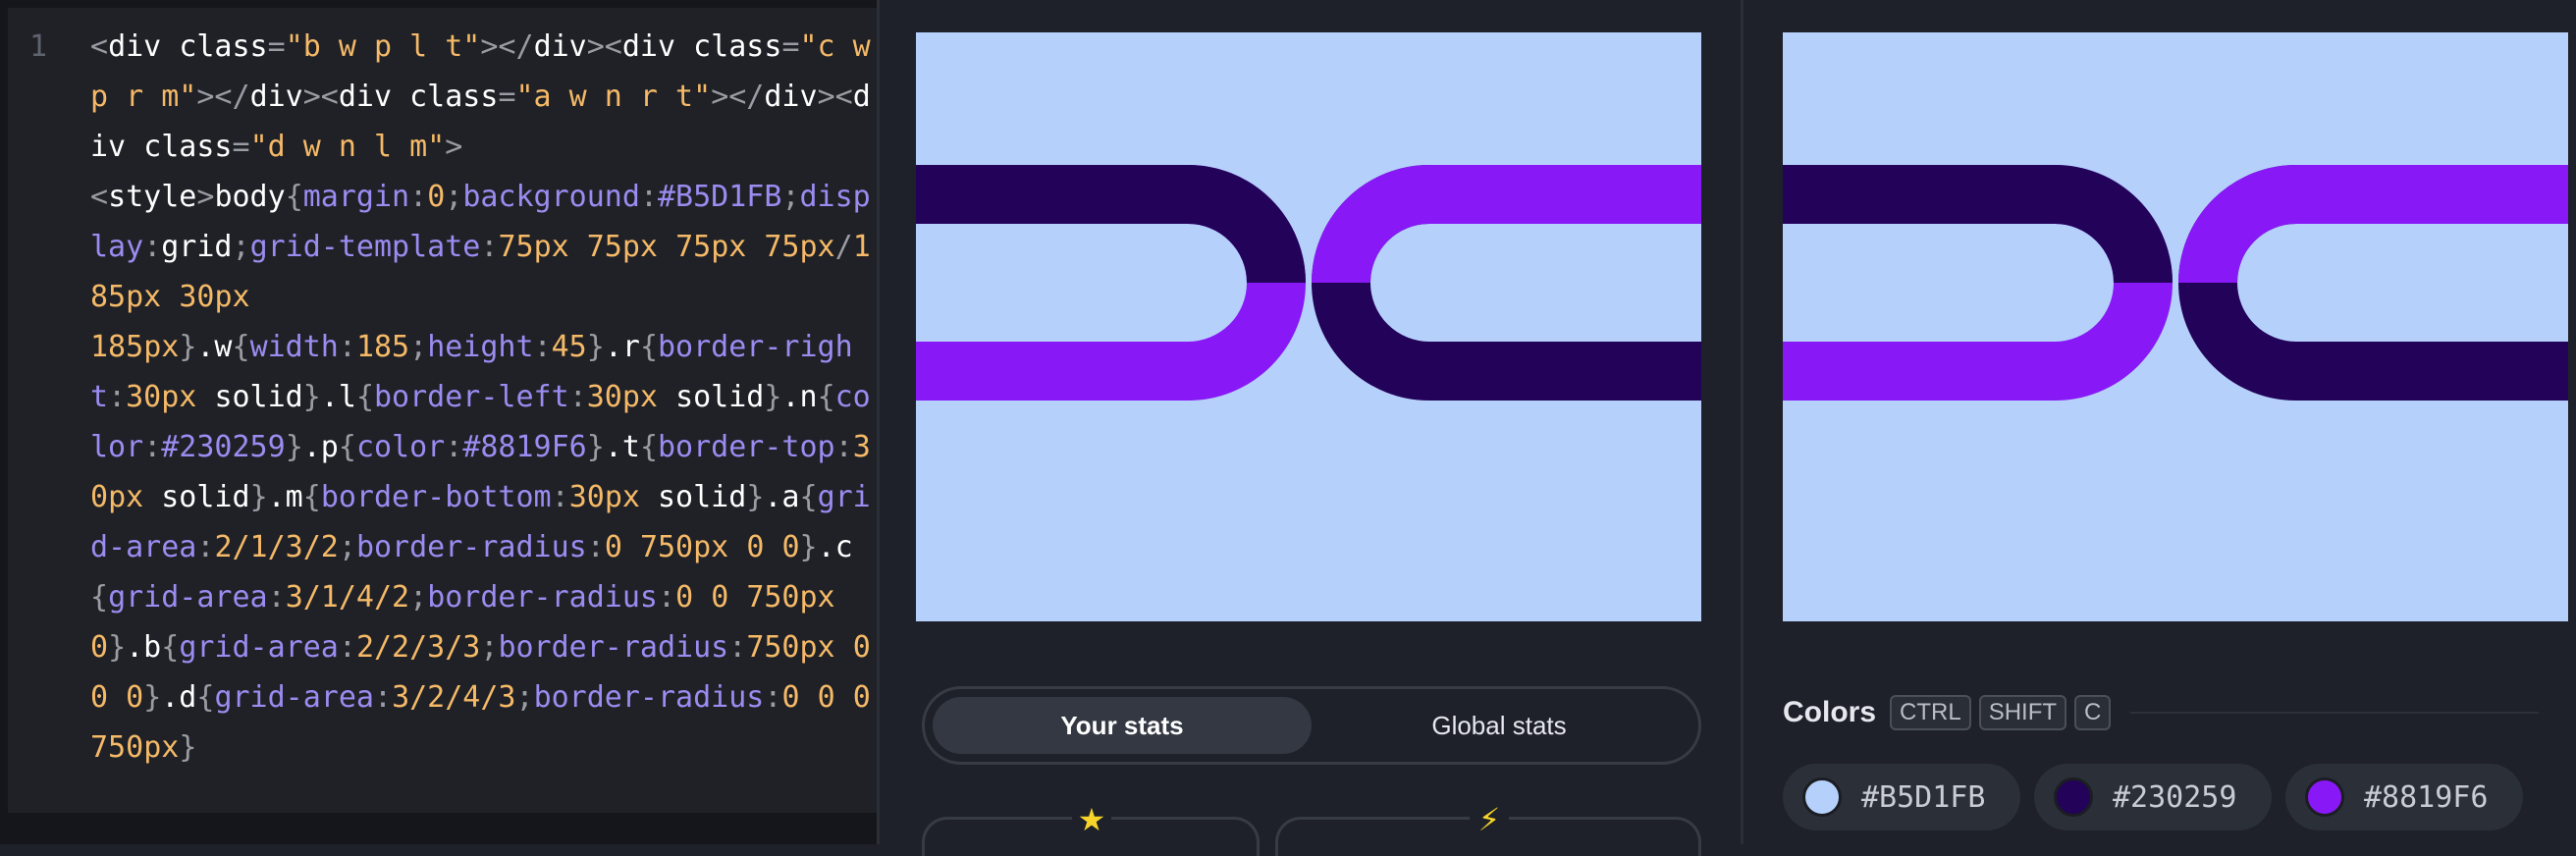 The height and width of the screenshot is (856, 2576). I want to click on code-token: class, so click(454, 97).